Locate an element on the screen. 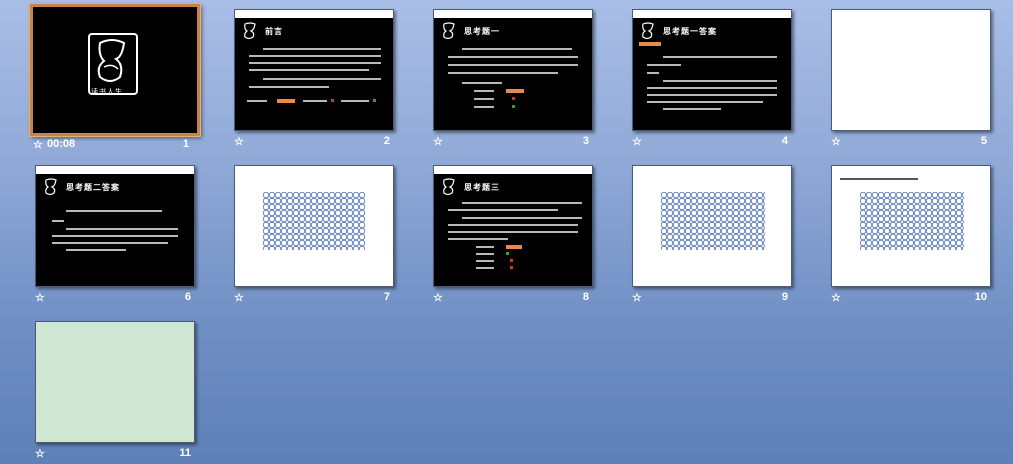  slide-thumbnail-10: ☆ 10 is located at coordinates (911, 234).